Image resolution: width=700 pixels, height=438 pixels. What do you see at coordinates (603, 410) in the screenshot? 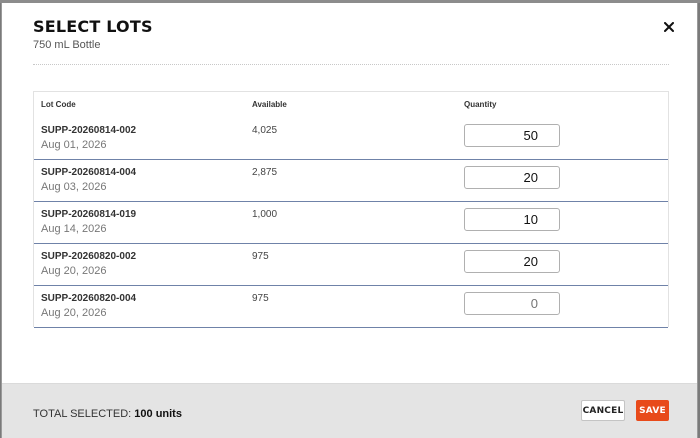
I see `cancel-button: CANCEL` at bounding box center [603, 410].